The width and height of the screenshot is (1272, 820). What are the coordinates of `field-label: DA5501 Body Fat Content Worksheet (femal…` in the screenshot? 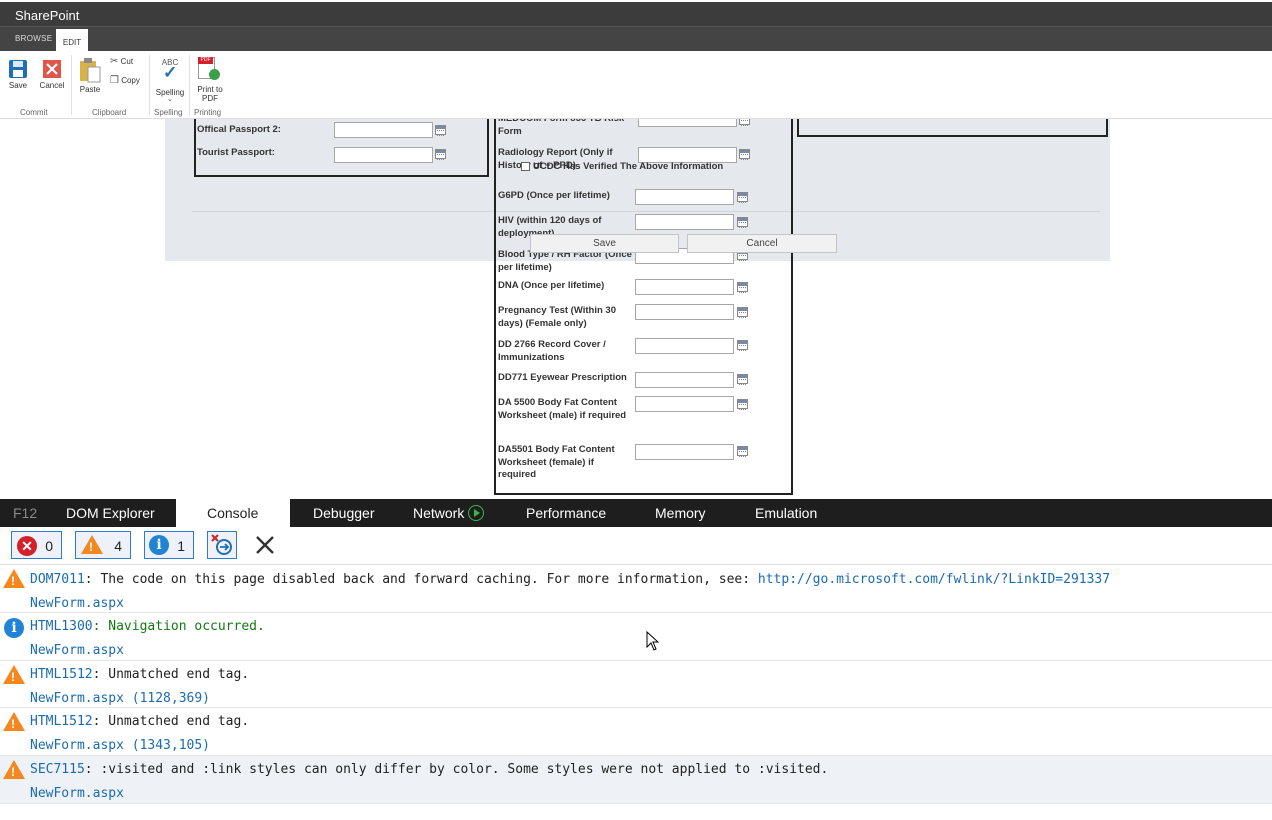 It's located at (556, 462).